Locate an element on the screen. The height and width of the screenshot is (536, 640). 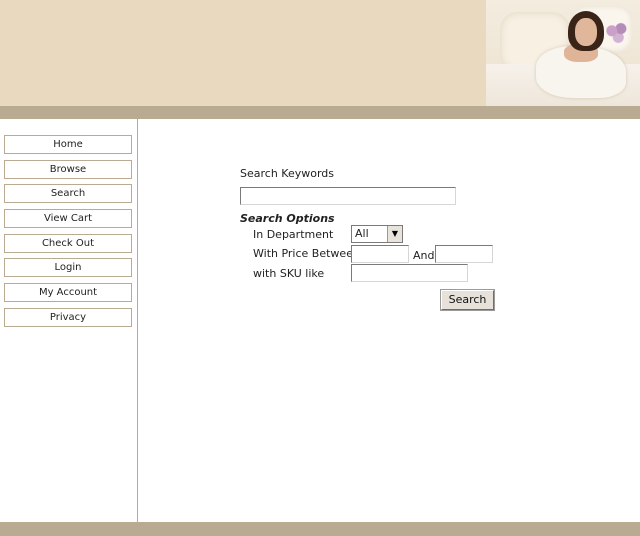
sku-label: with SKU like is located at coordinates (289, 273).